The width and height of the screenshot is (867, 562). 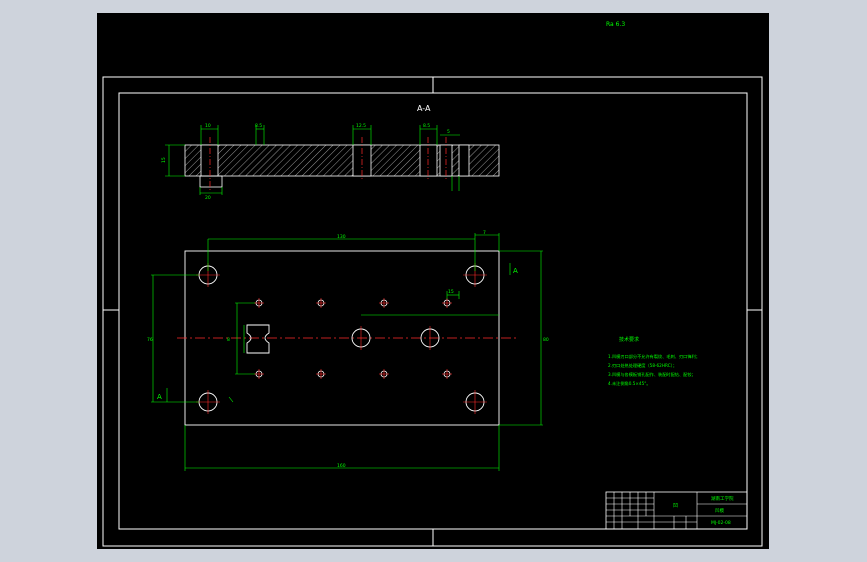 What do you see at coordinates (515, 271) in the screenshot?
I see `section-marker-top: A` at bounding box center [515, 271].